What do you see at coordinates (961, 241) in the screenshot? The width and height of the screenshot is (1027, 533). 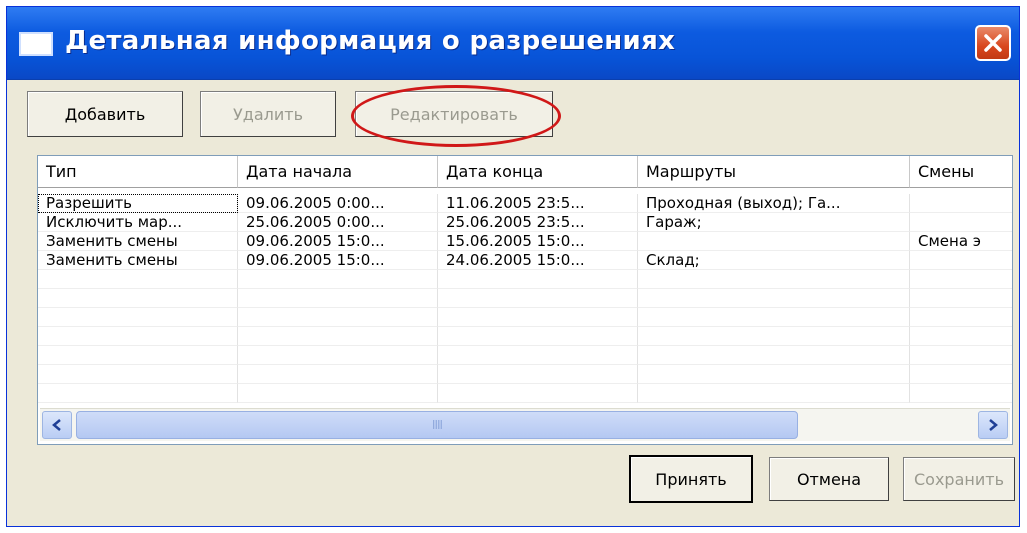 I see `cell-shifts: Смена э` at bounding box center [961, 241].